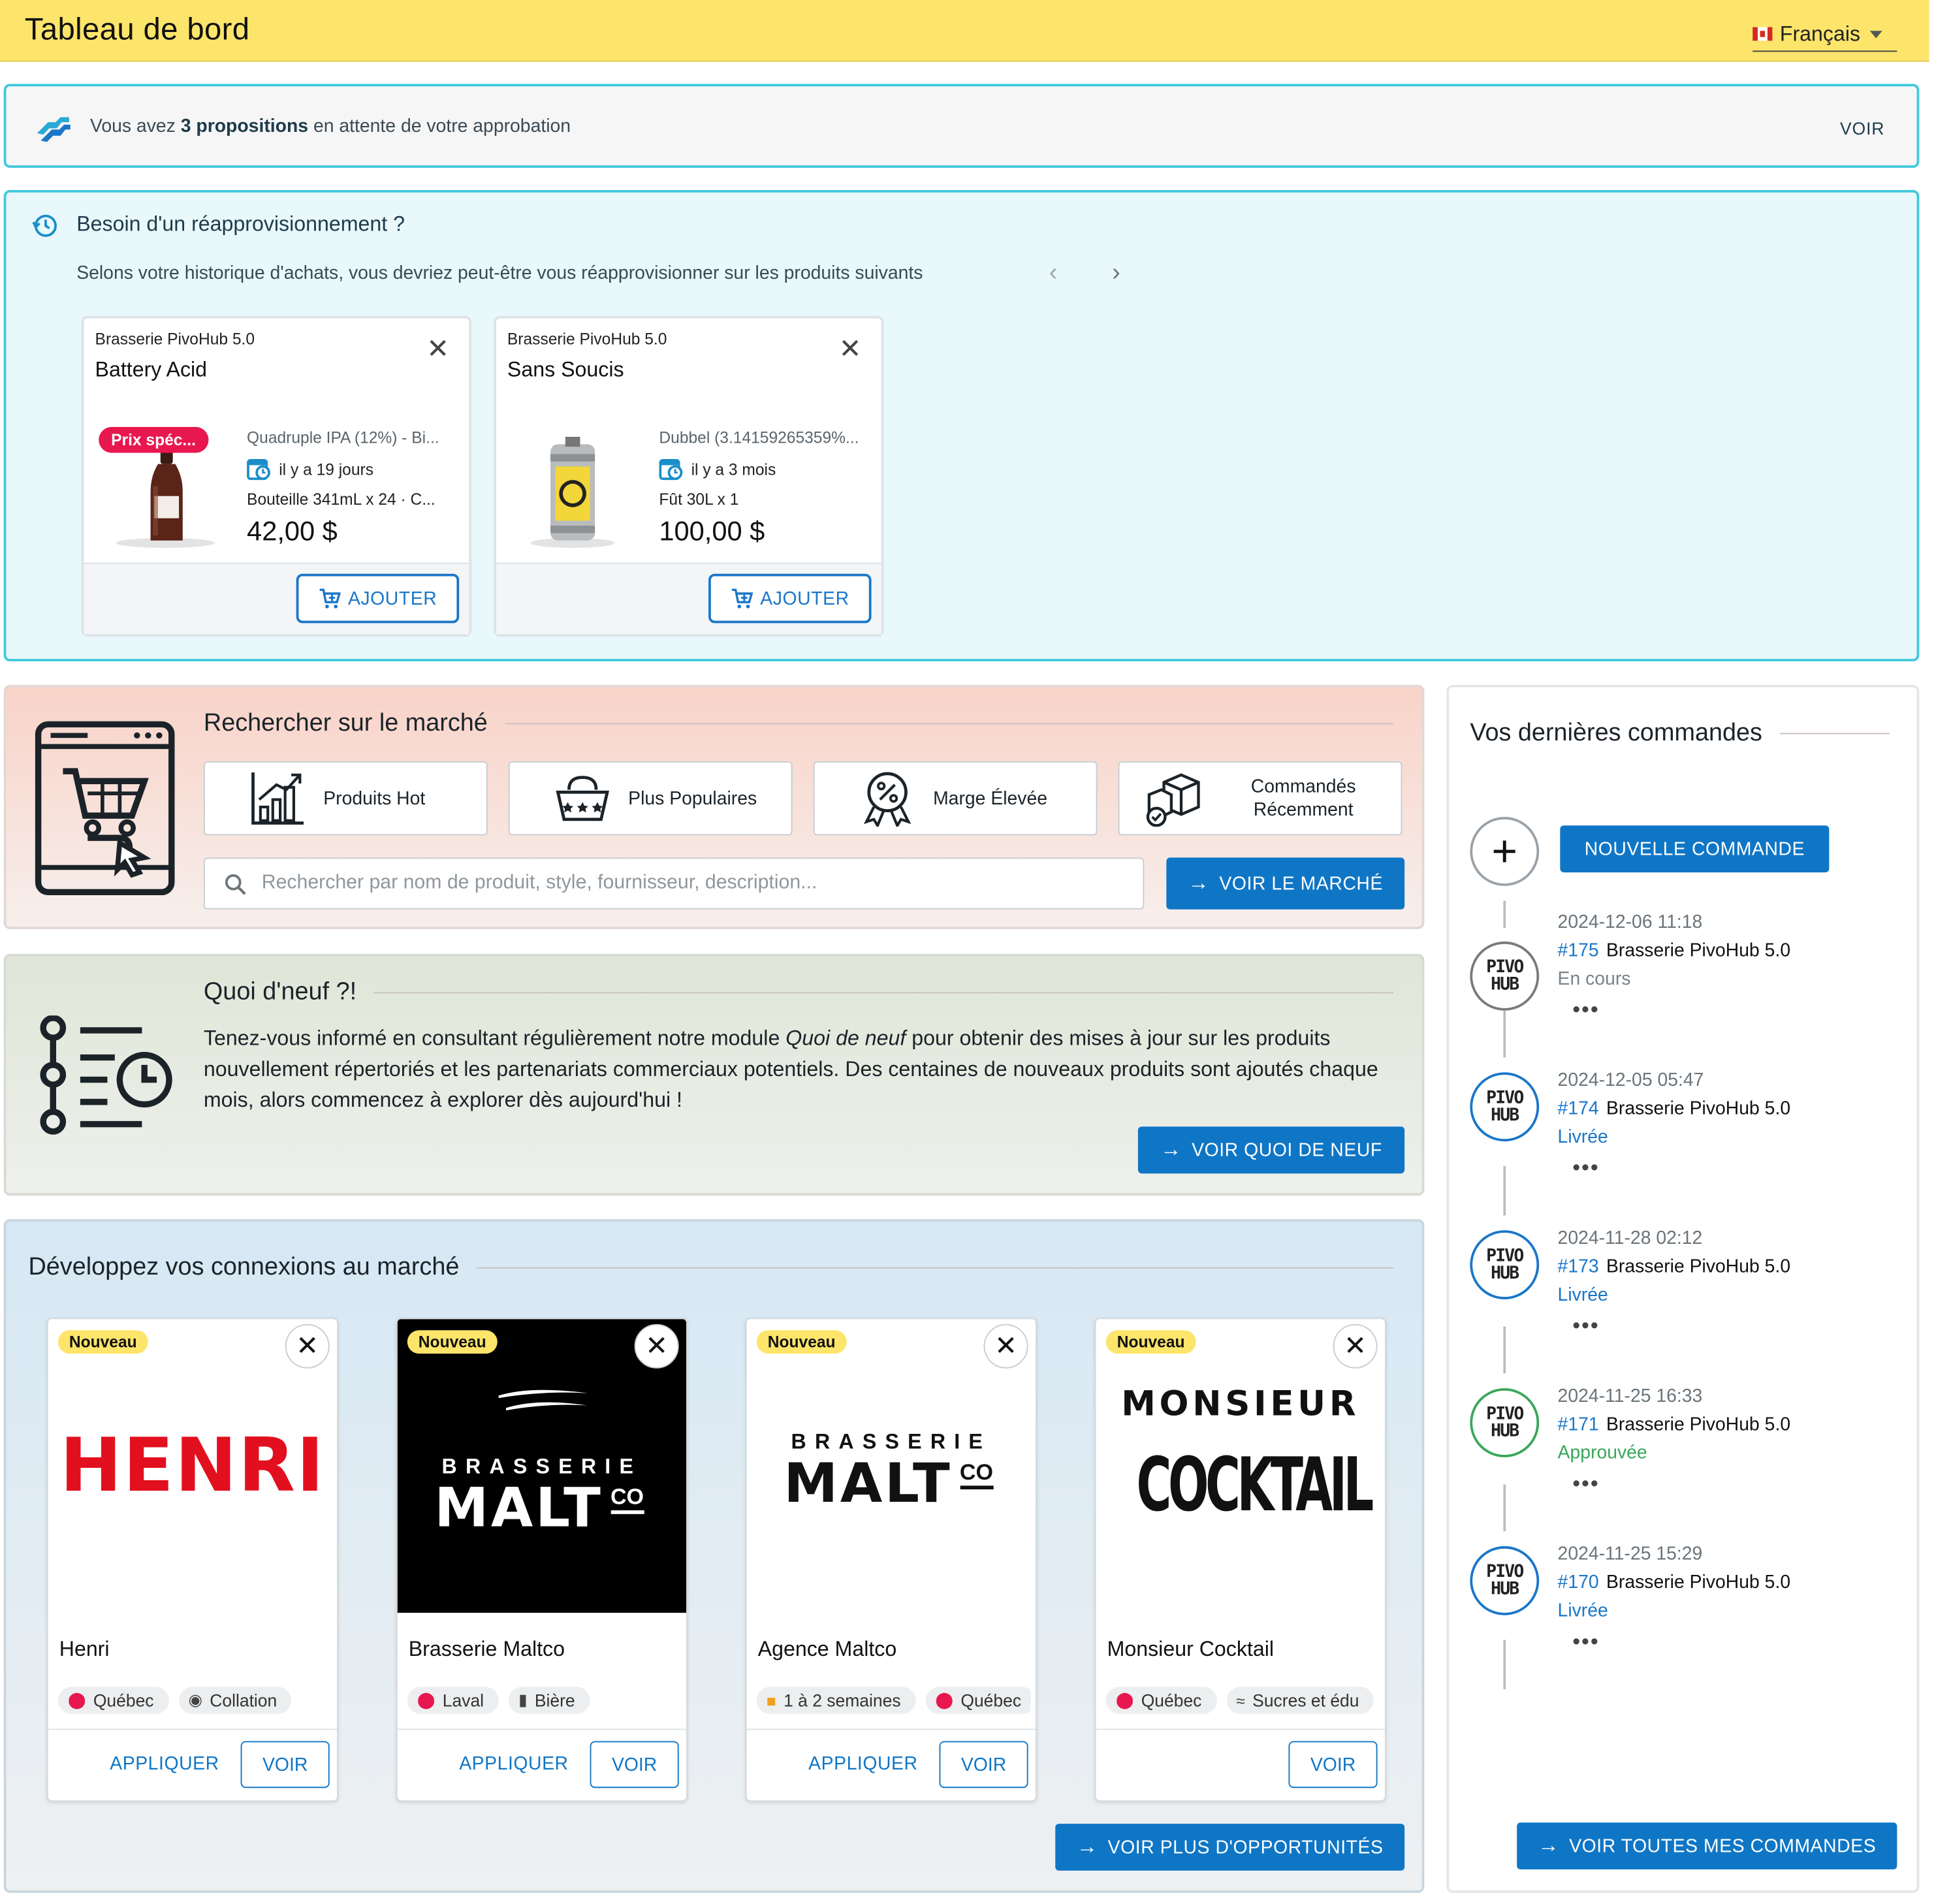  What do you see at coordinates (1578, 950) in the screenshot?
I see `order-number-link: #175` at bounding box center [1578, 950].